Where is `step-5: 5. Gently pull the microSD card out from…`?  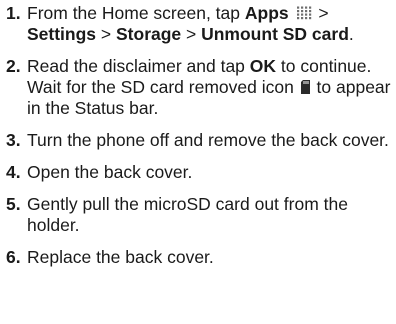 step-5: 5. Gently pull the microSD card out from… is located at coordinates (198, 215).